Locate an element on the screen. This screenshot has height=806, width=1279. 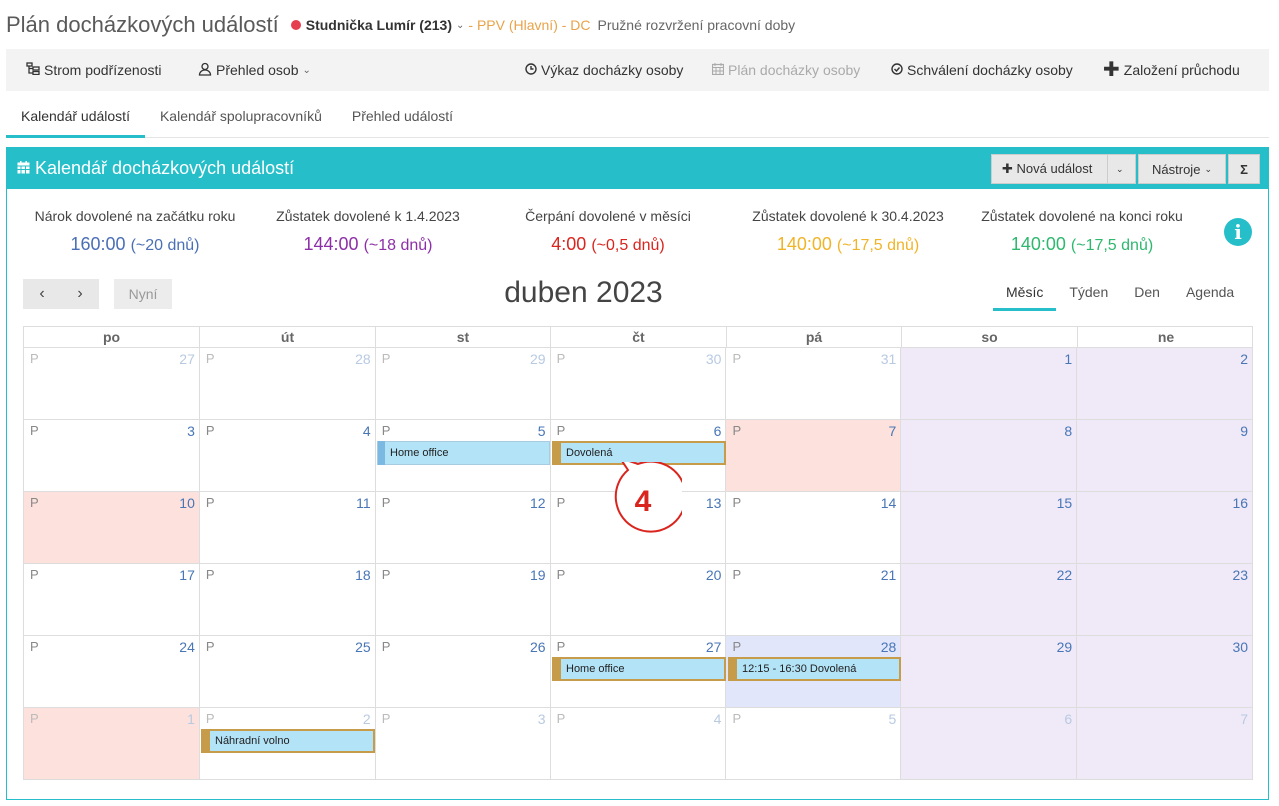
day-number: 11 is located at coordinates (363, 503).